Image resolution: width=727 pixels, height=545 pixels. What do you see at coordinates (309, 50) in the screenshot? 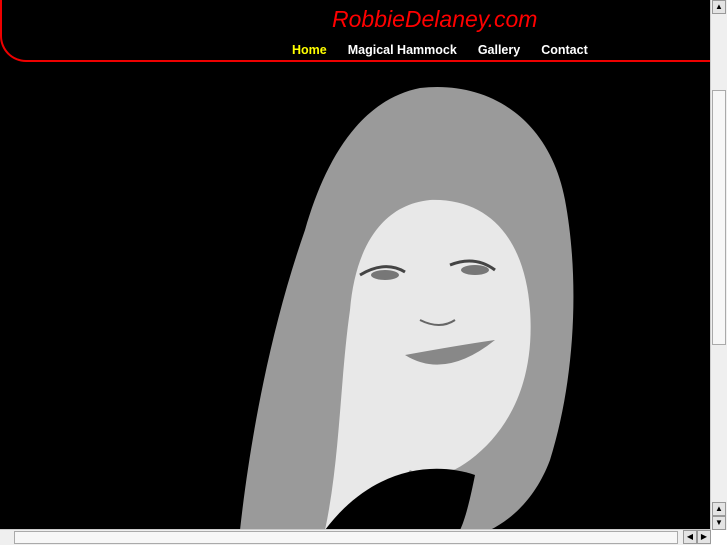
I see `nav-home: Home` at bounding box center [309, 50].